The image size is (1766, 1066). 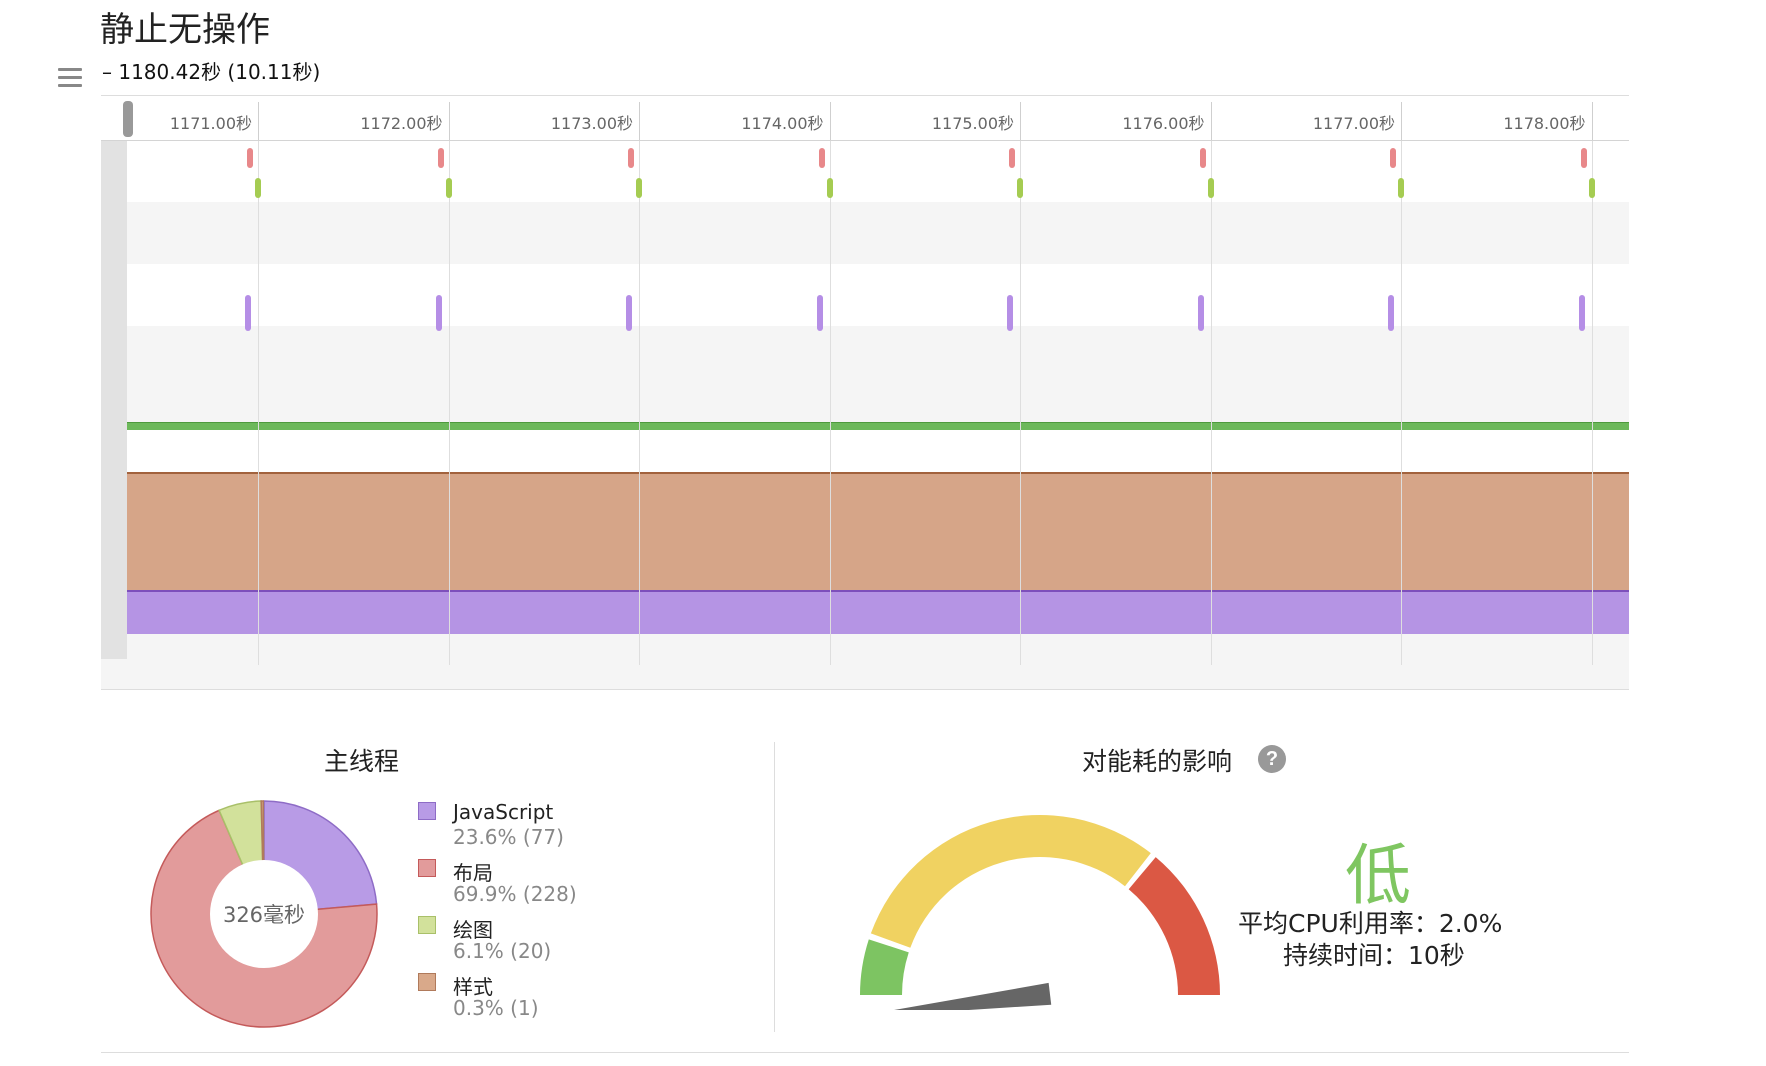 I want to click on timeline-track-memory, so click(x=865, y=374).